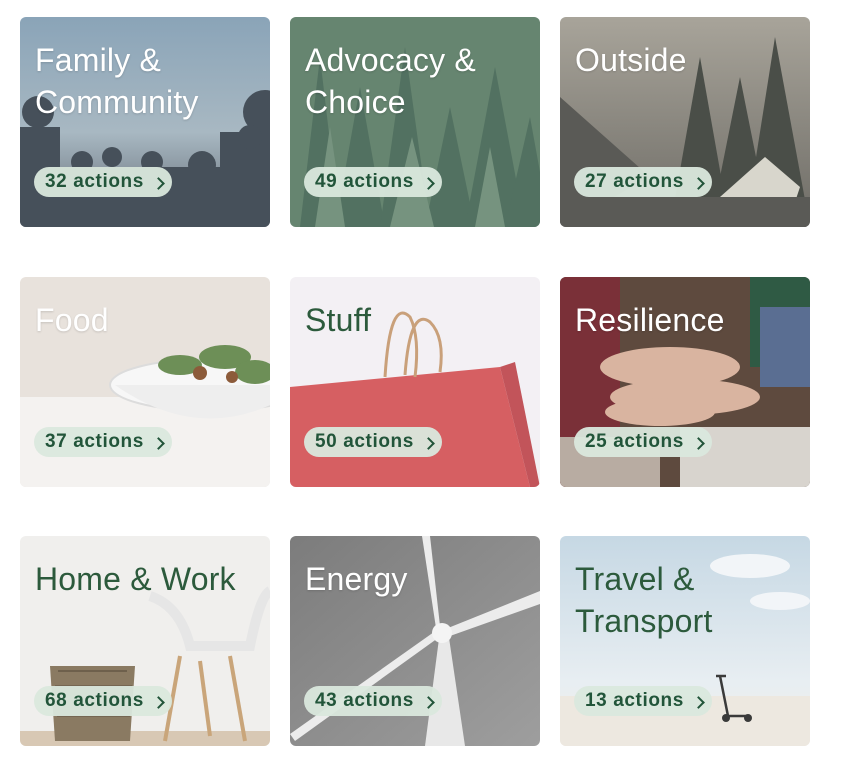 This screenshot has width=843, height=768. What do you see at coordinates (634, 700) in the screenshot?
I see `actions-count-label: 13 actions` at bounding box center [634, 700].